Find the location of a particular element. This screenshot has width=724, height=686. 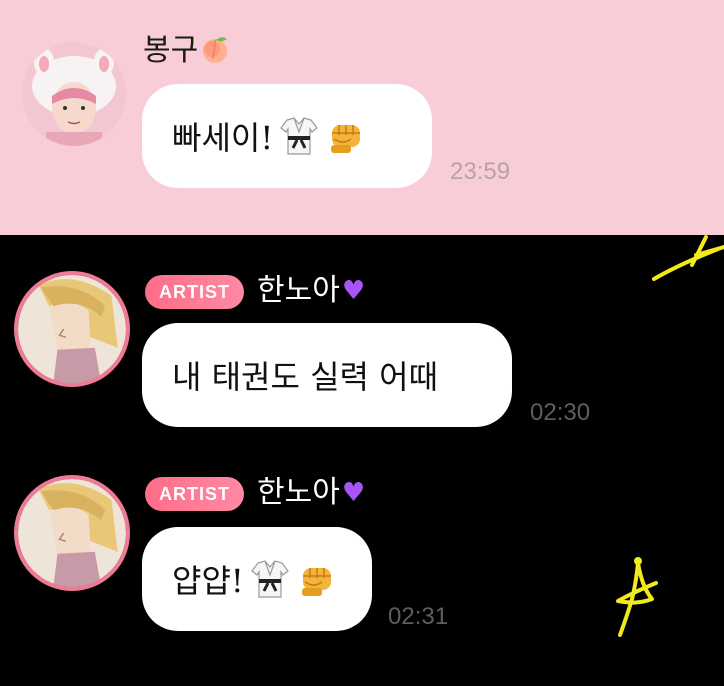

message-time: 02:30 is located at coordinates (560, 412).